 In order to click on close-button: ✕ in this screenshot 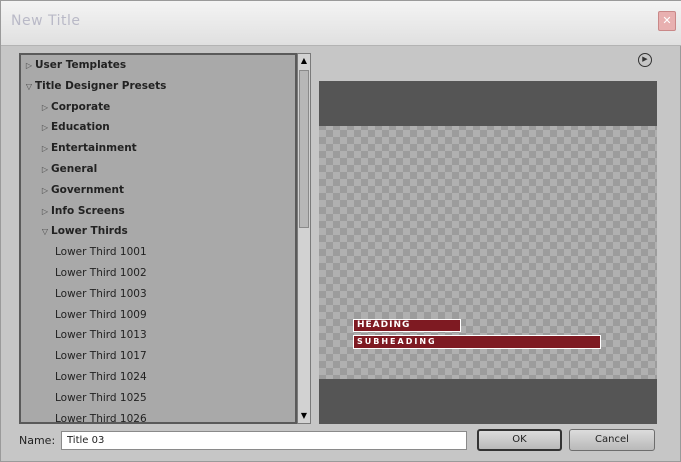, I will do `click(667, 21)`.